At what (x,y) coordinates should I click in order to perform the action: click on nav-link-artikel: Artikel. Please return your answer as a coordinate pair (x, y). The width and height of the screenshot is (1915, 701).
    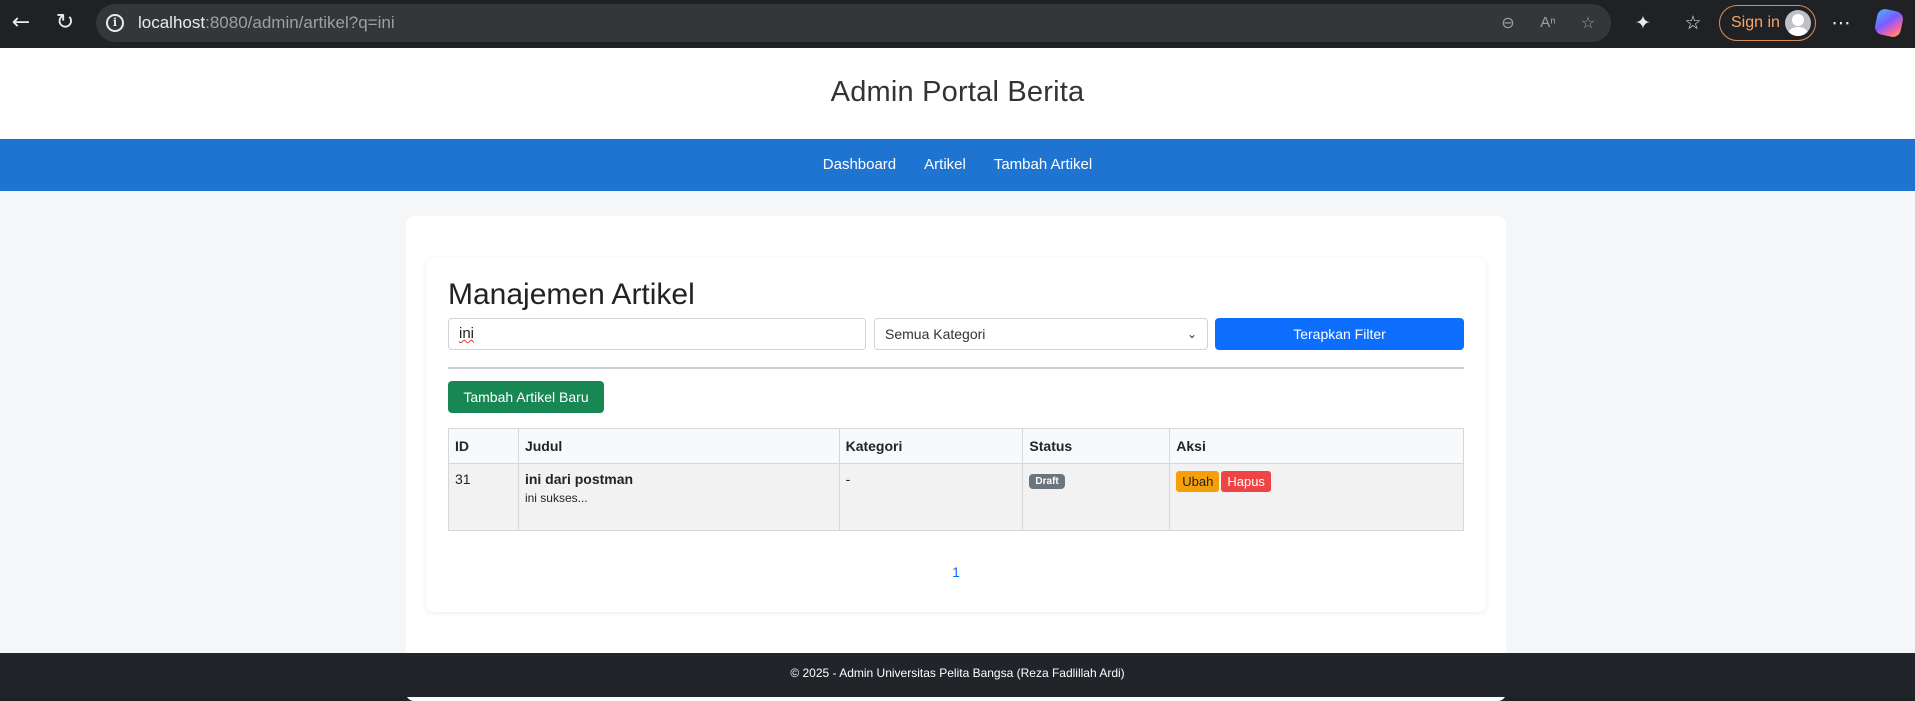
    Looking at the image, I should click on (945, 165).